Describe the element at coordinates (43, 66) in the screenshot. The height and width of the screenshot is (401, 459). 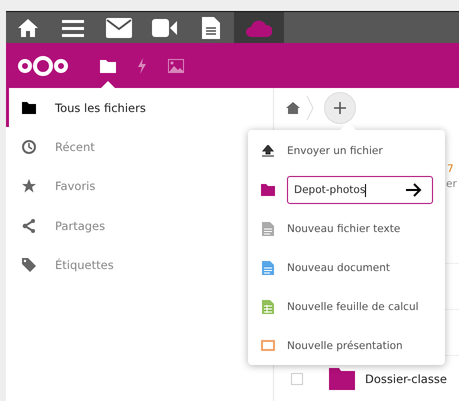
I see `logo-icon` at that location.